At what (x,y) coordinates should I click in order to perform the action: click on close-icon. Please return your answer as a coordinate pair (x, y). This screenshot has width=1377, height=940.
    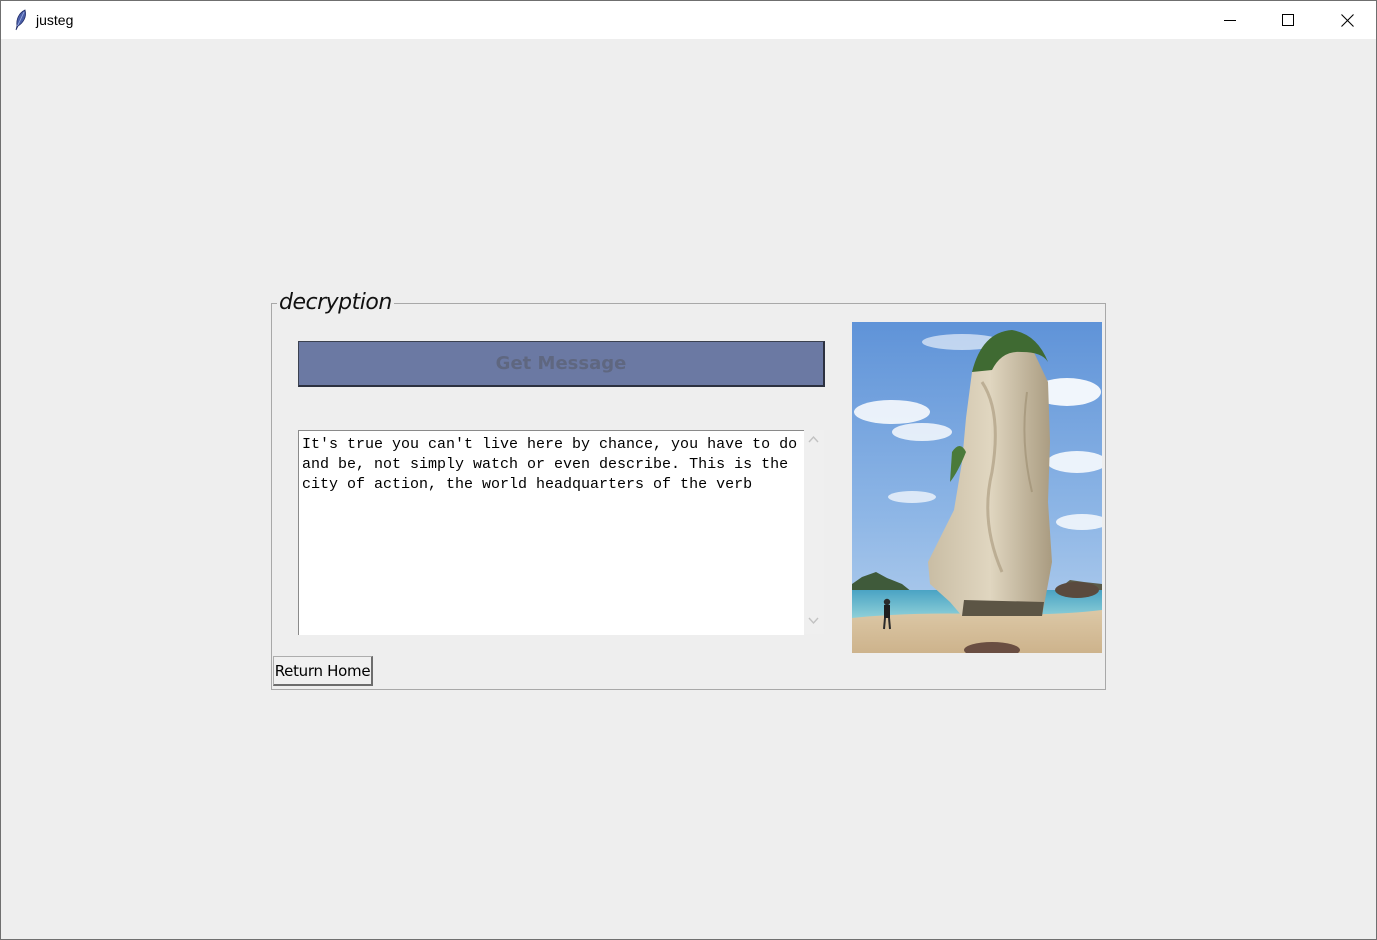
    Looking at the image, I should click on (1347, 20).